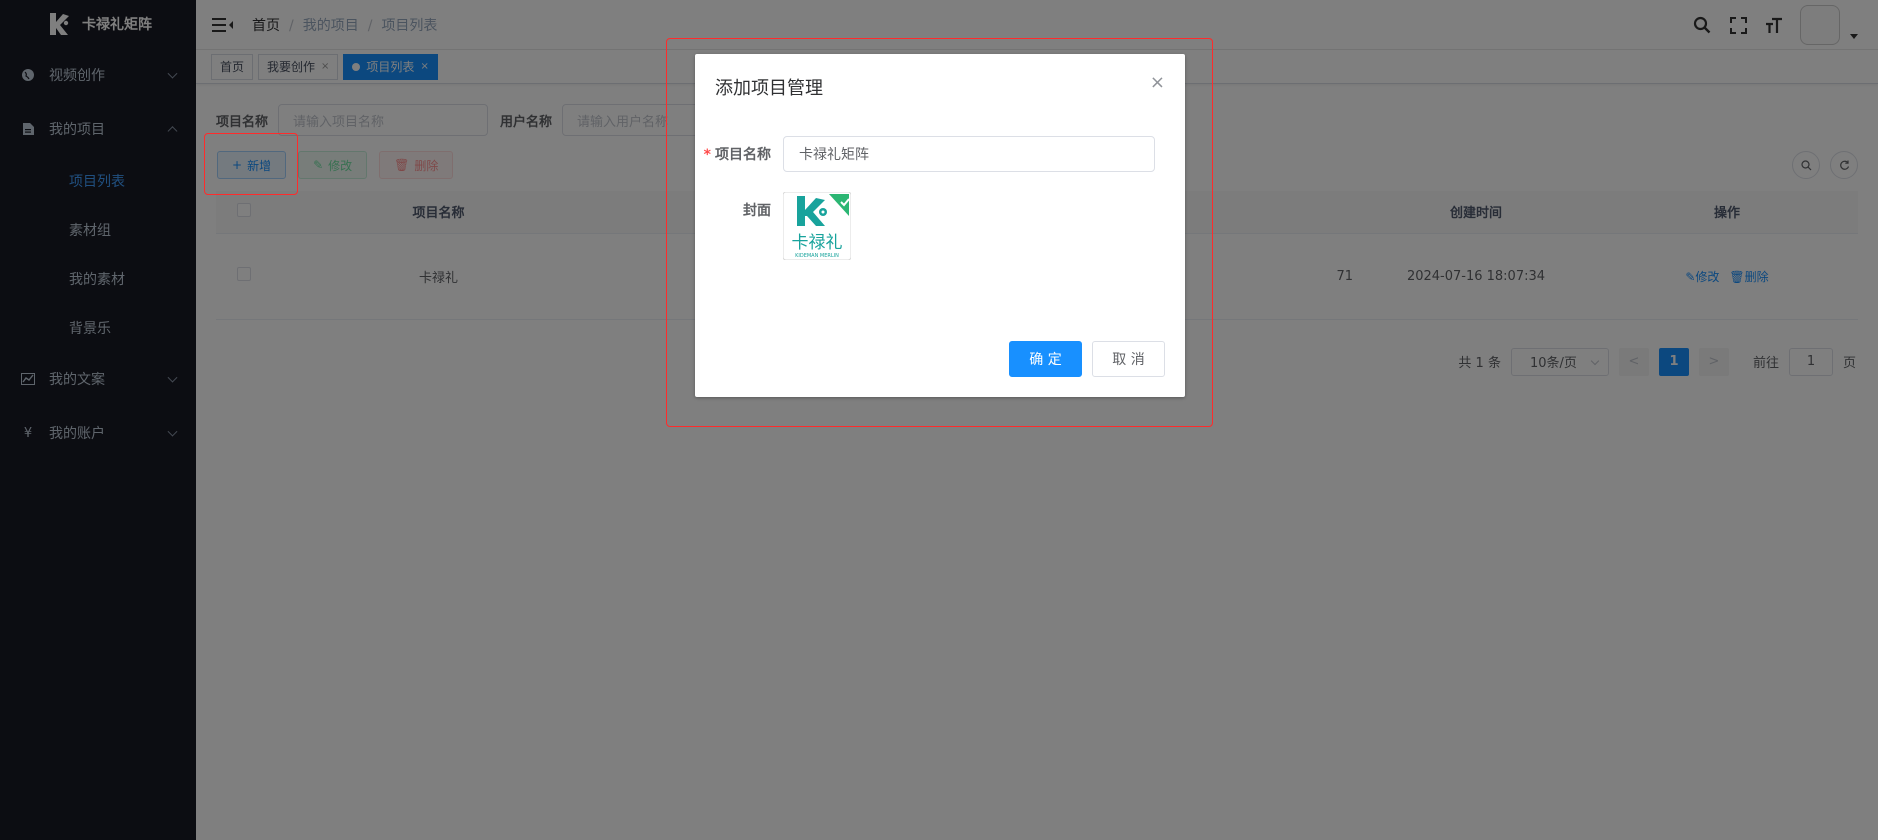 The image size is (1878, 840). I want to click on cover-logo-graphic: 卡禄礼 KIDEMAN MERLIN, so click(817, 226).